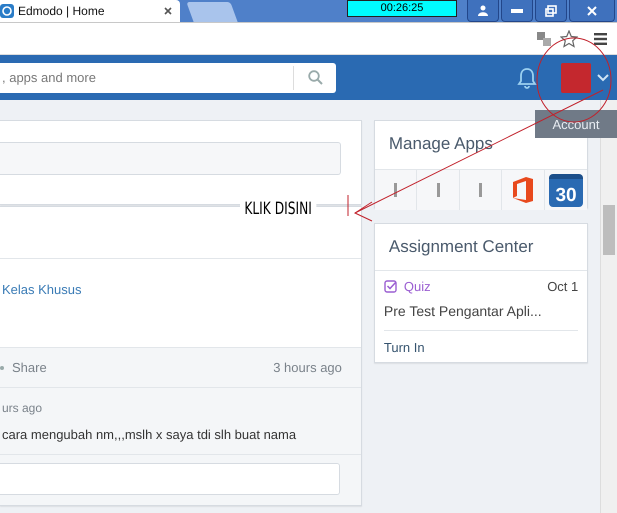  I want to click on search-bar: , apps and more, so click(168, 77).